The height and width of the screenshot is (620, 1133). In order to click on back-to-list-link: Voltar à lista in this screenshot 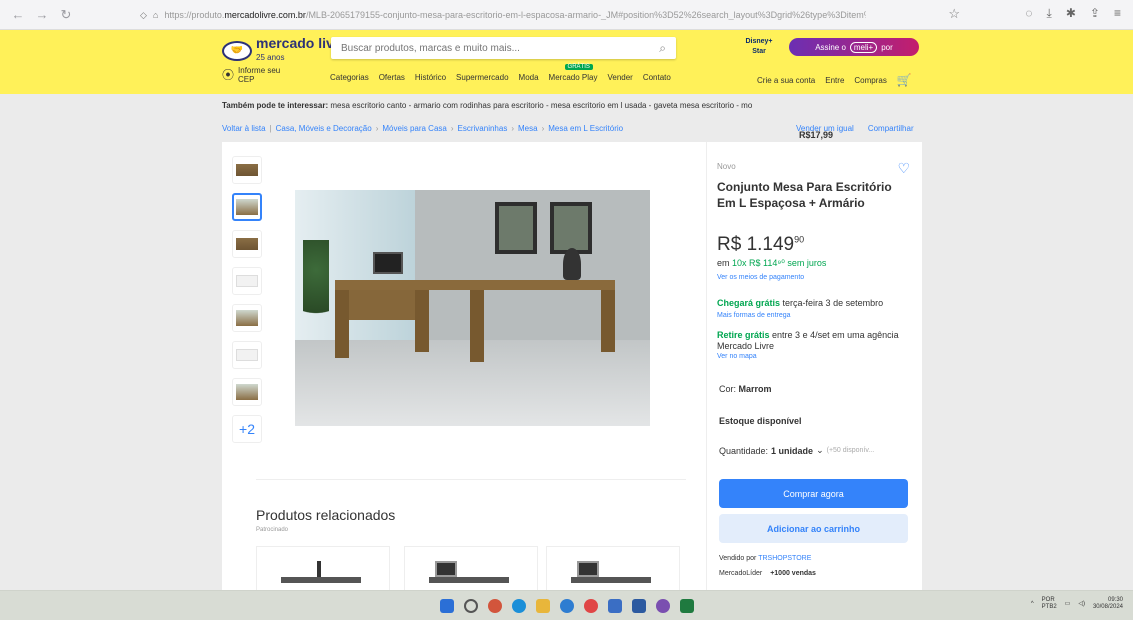, I will do `click(244, 128)`.